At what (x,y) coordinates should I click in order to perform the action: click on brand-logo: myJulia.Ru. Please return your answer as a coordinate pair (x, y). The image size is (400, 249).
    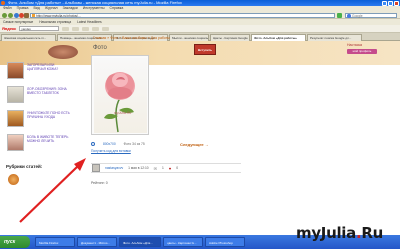
    Looking at the image, I should click on (339, 233).